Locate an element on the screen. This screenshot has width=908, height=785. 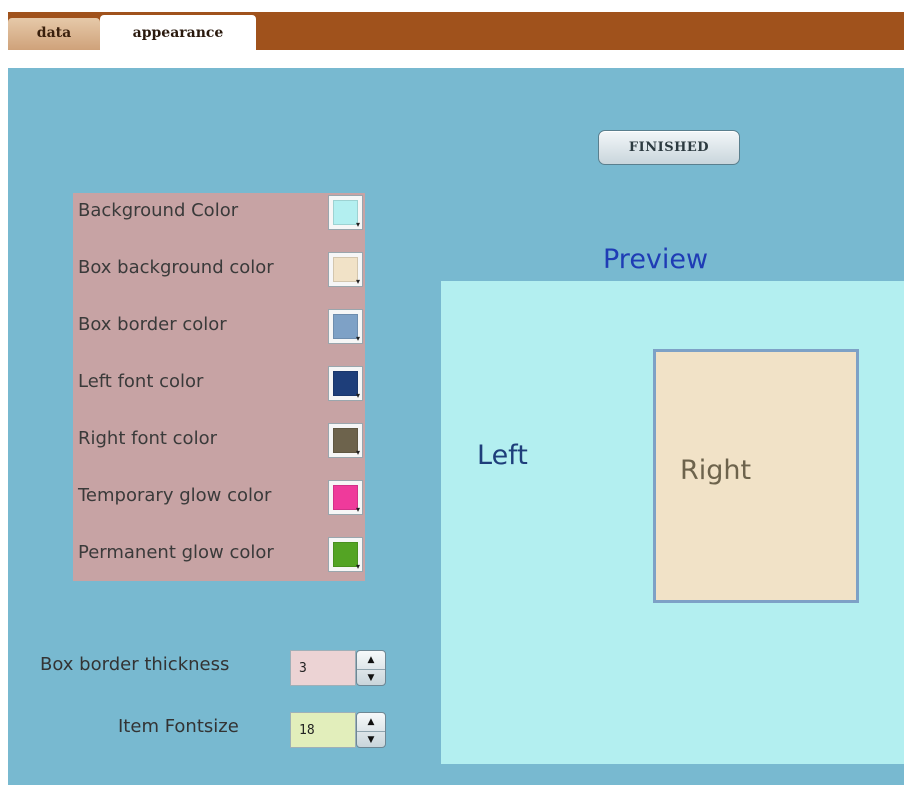
color-row-left-font: Left font color ▾ is located at coordinates (219, 385).